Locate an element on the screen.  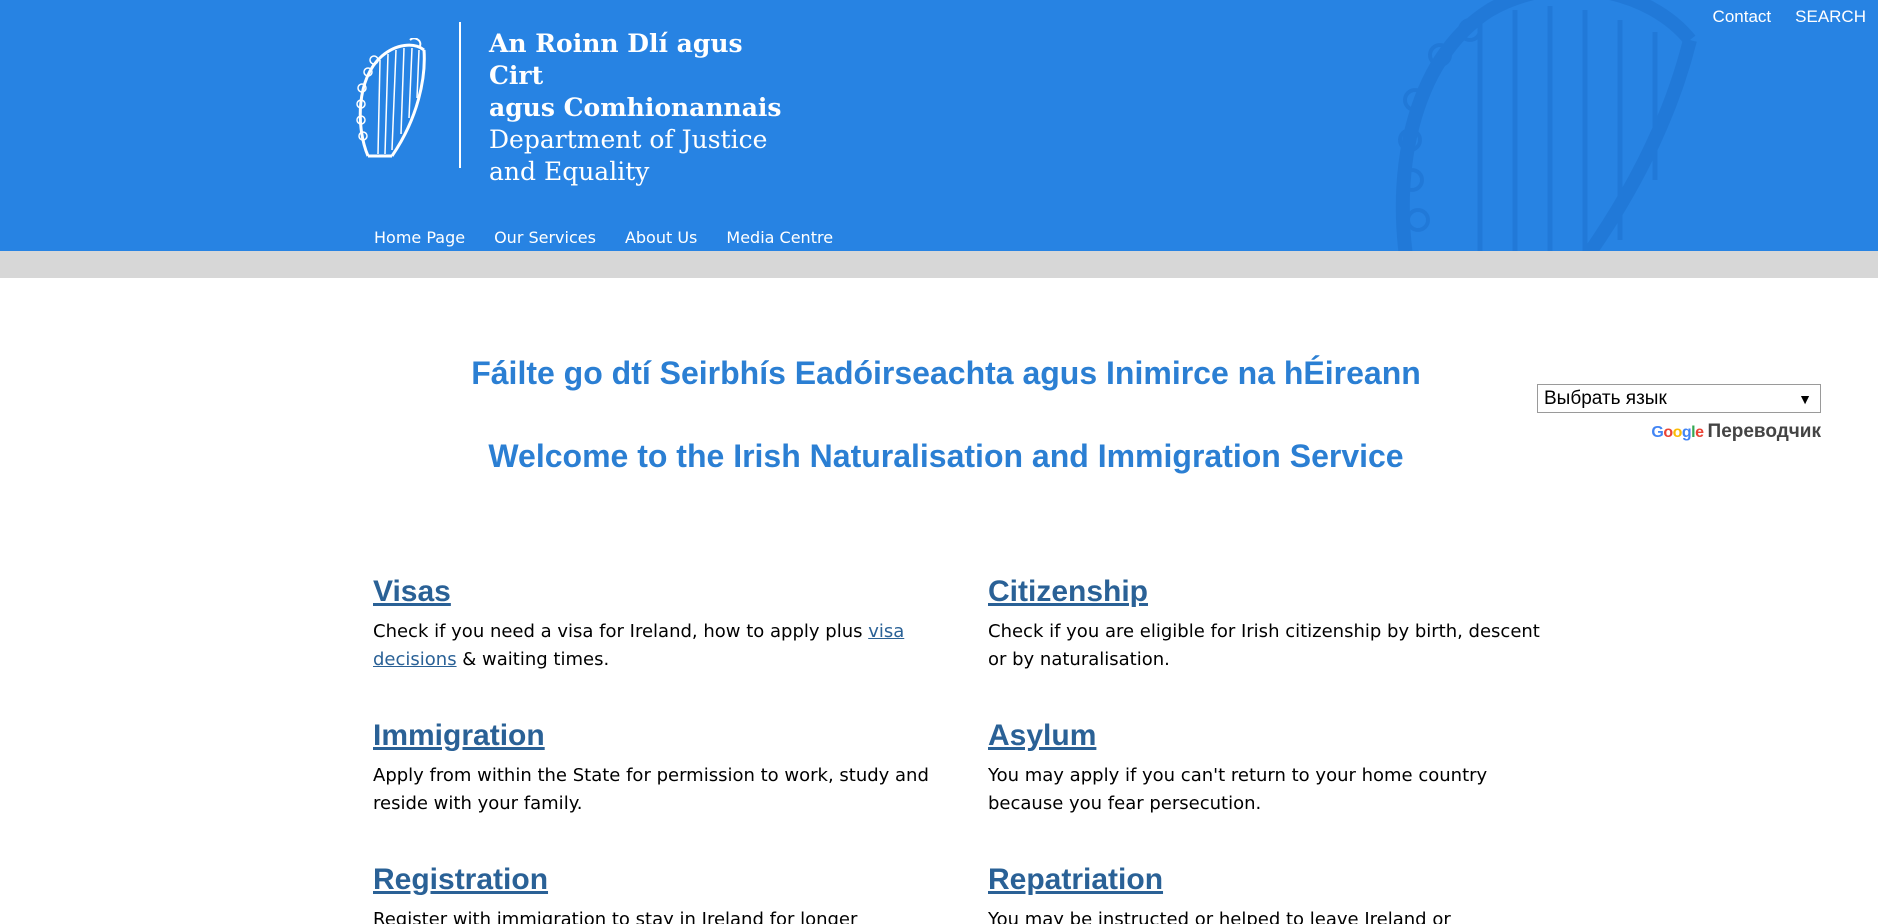
nav-about-us: About Us is located at coordinates (661, 237).